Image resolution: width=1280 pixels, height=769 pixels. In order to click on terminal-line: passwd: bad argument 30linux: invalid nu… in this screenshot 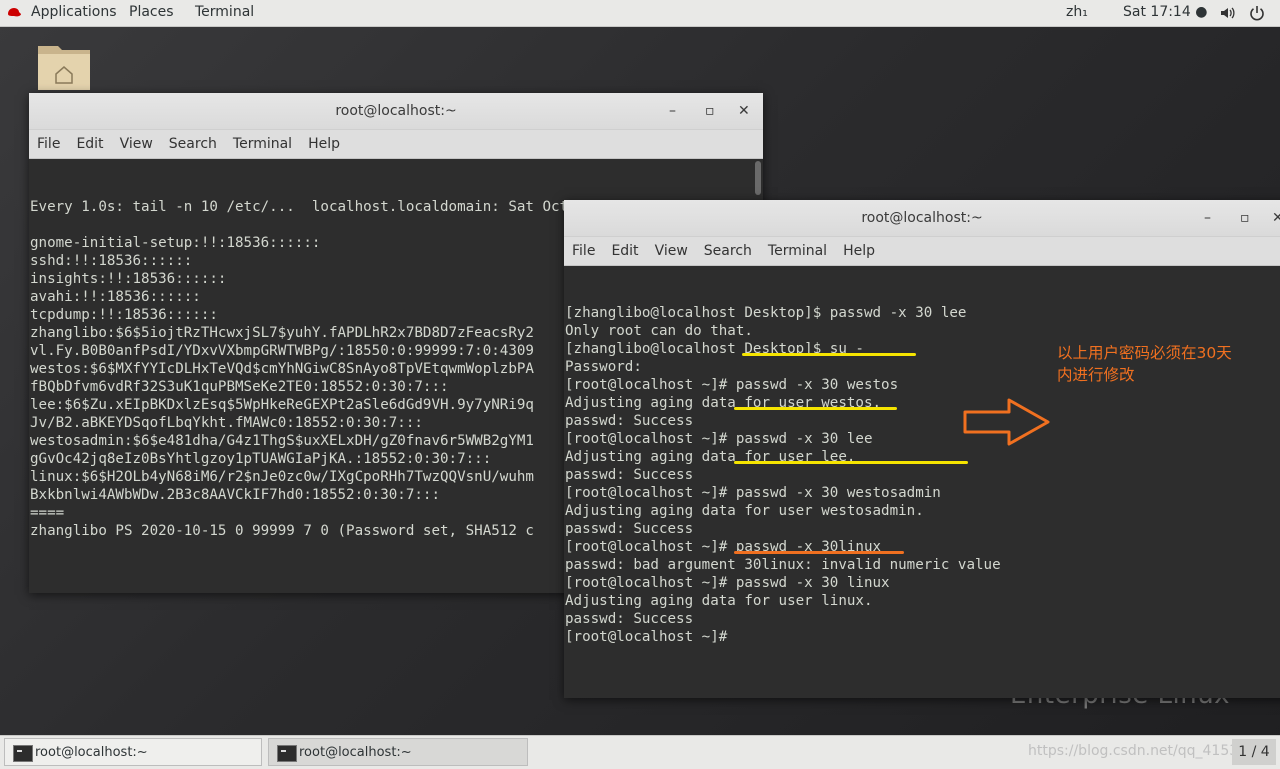, I will do `click(783, 565)`.